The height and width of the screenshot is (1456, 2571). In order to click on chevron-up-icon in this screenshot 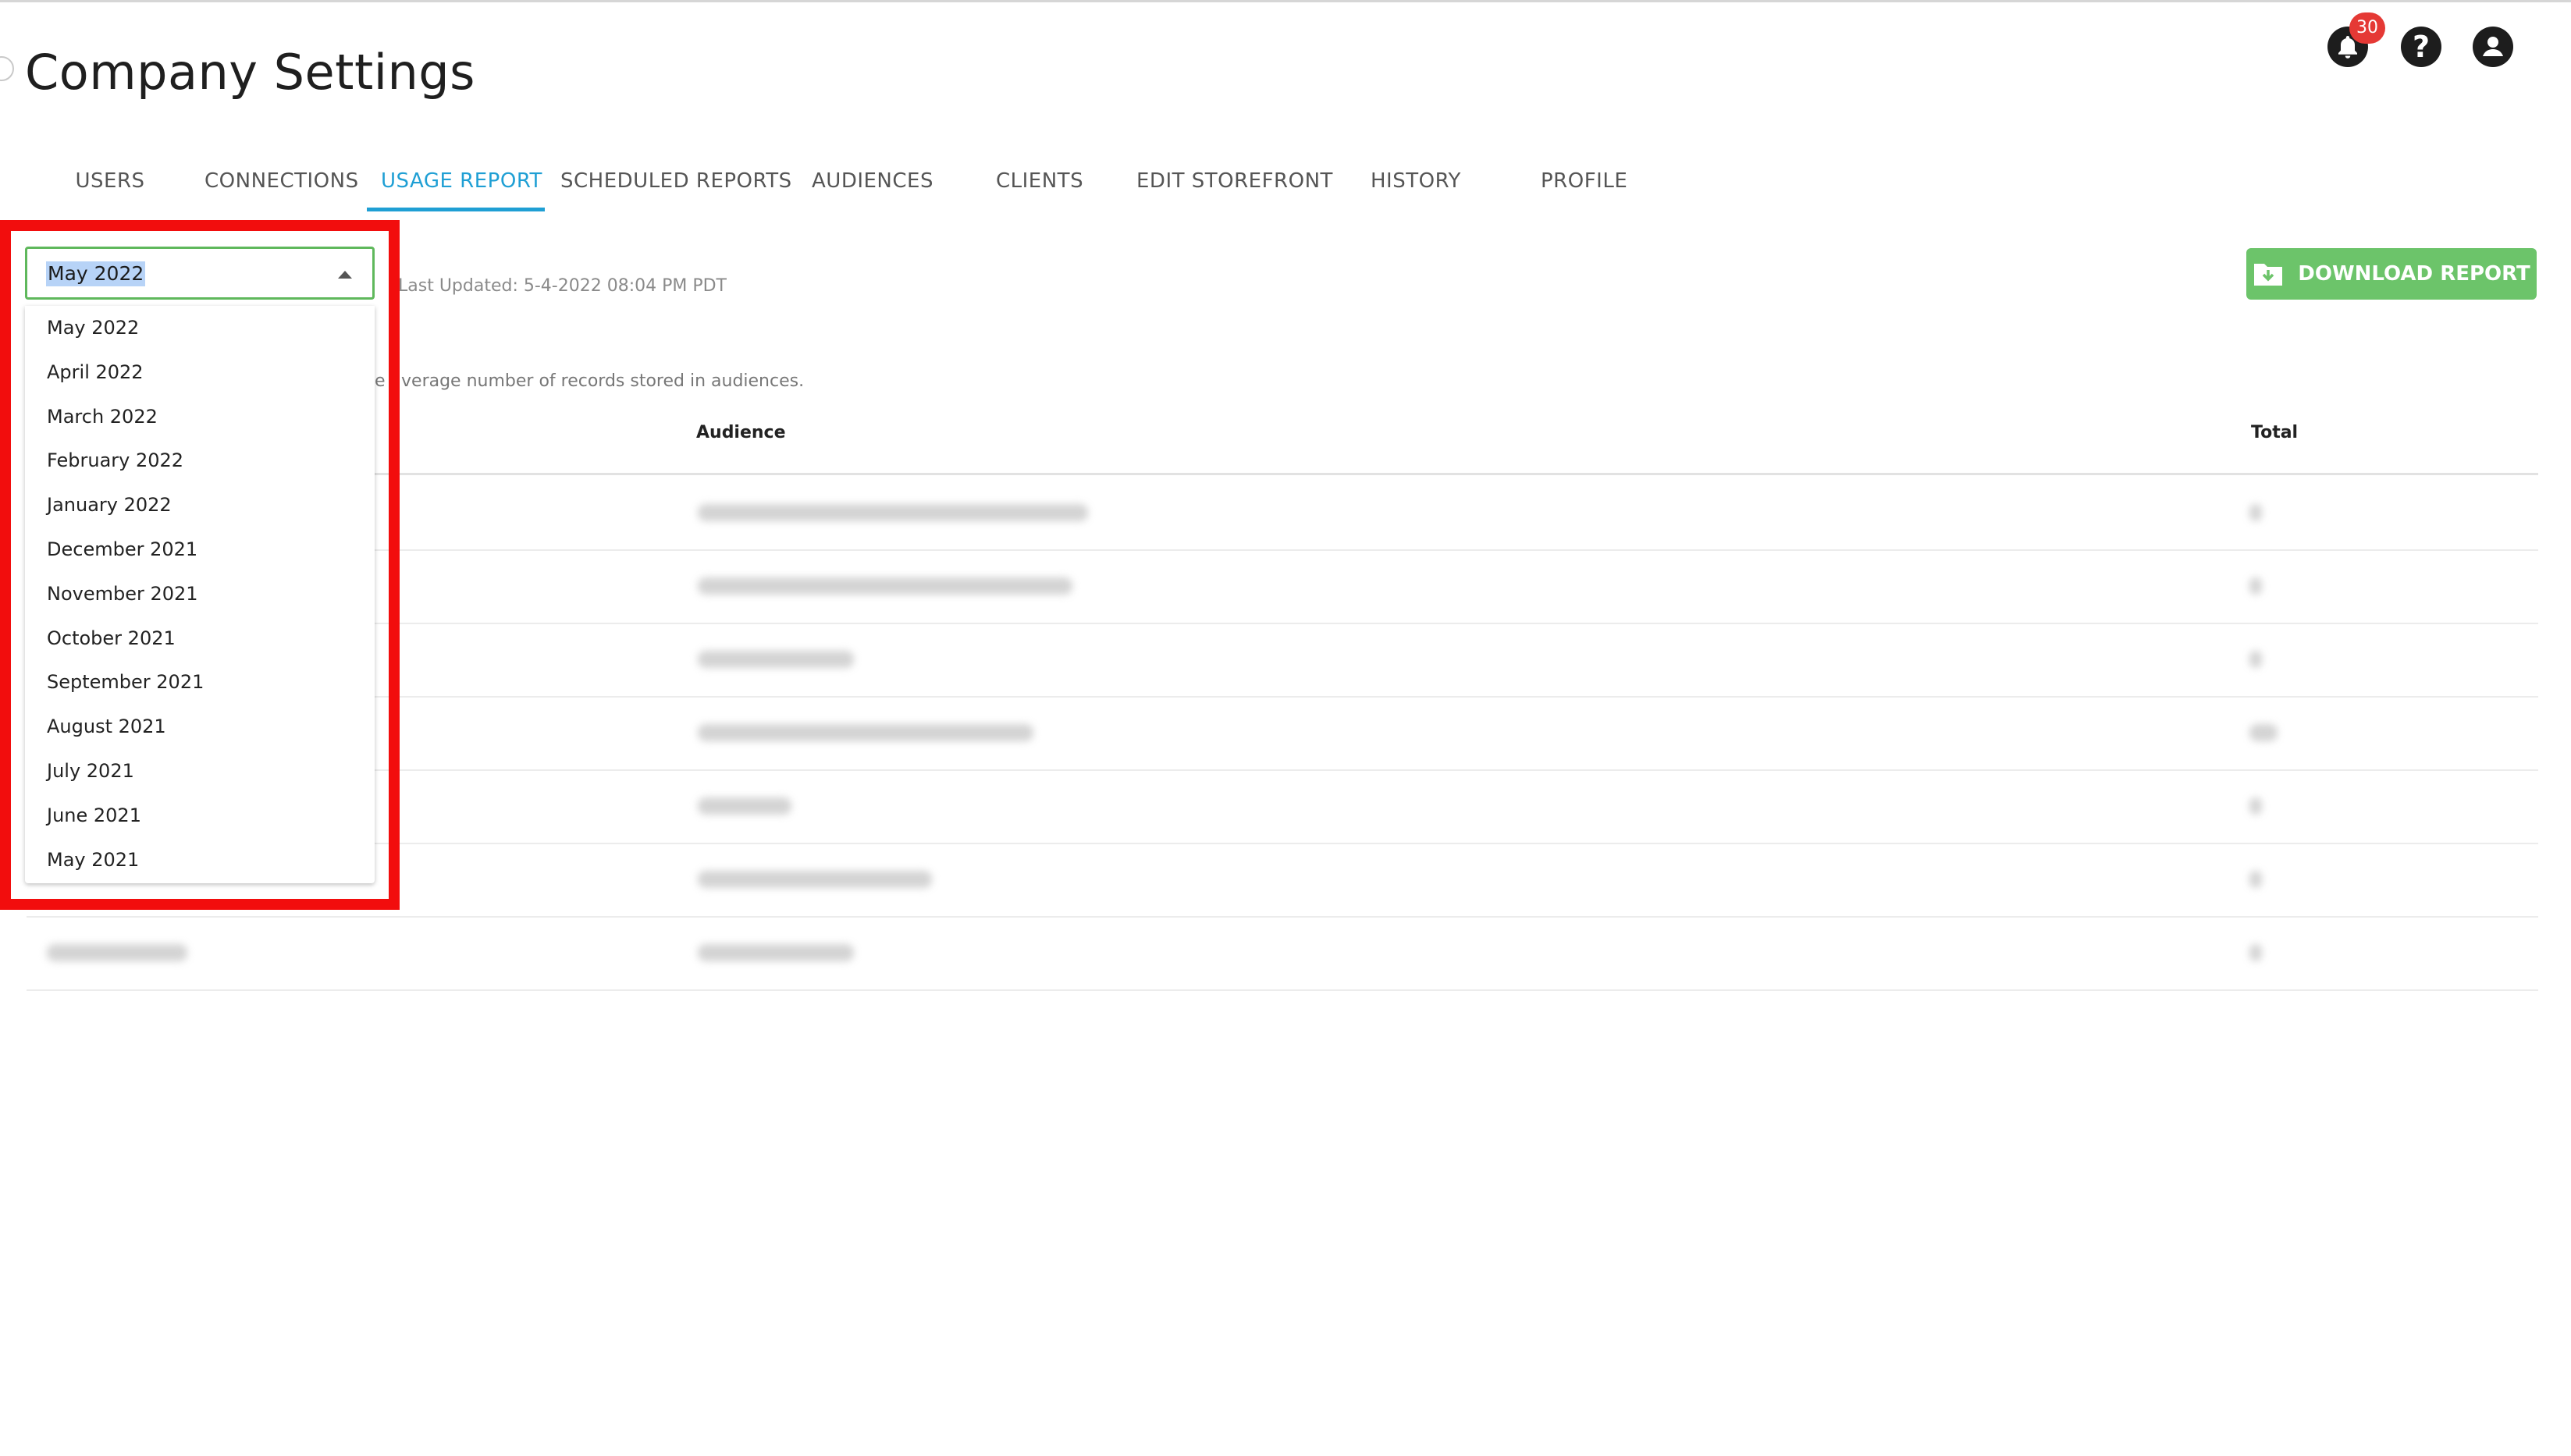, I will do `click(345, 275)`.